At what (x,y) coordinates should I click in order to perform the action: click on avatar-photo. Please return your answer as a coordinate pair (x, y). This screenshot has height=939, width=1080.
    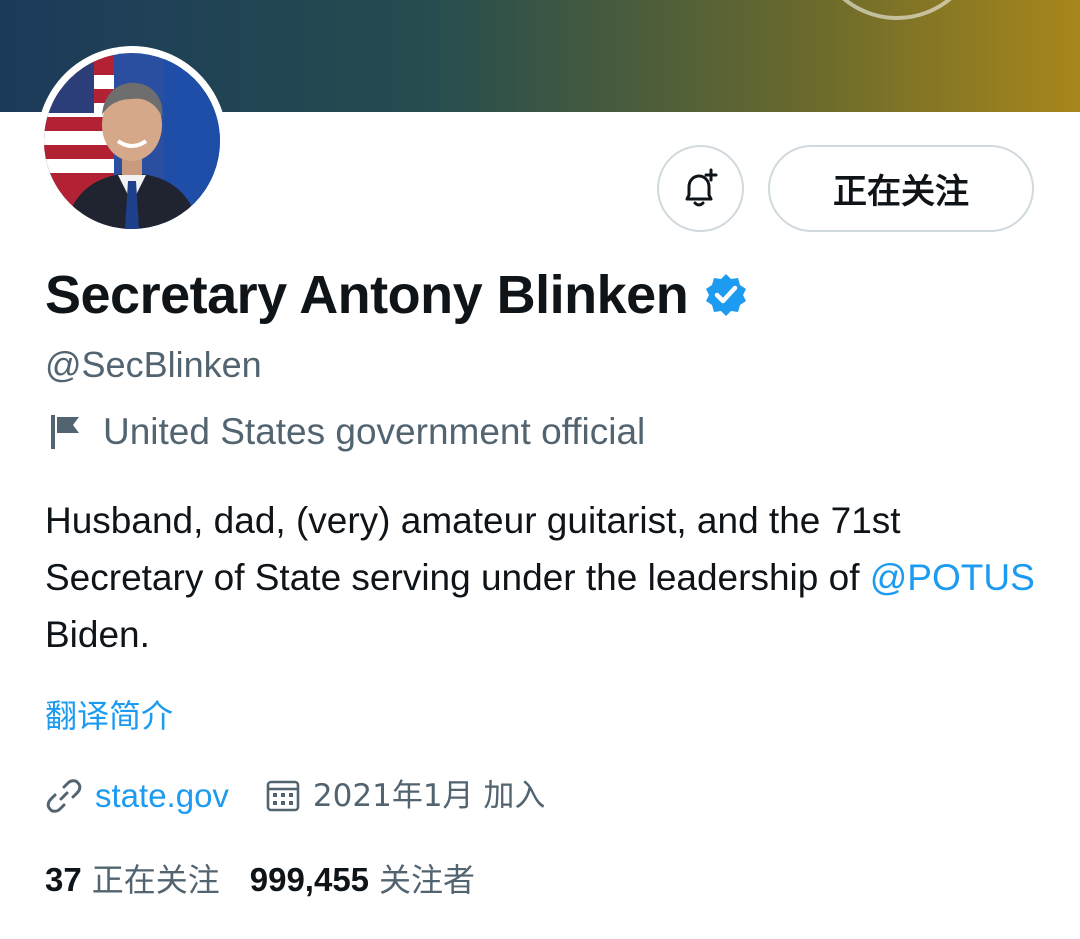
    Looking at the image, I should click on (132, 141).